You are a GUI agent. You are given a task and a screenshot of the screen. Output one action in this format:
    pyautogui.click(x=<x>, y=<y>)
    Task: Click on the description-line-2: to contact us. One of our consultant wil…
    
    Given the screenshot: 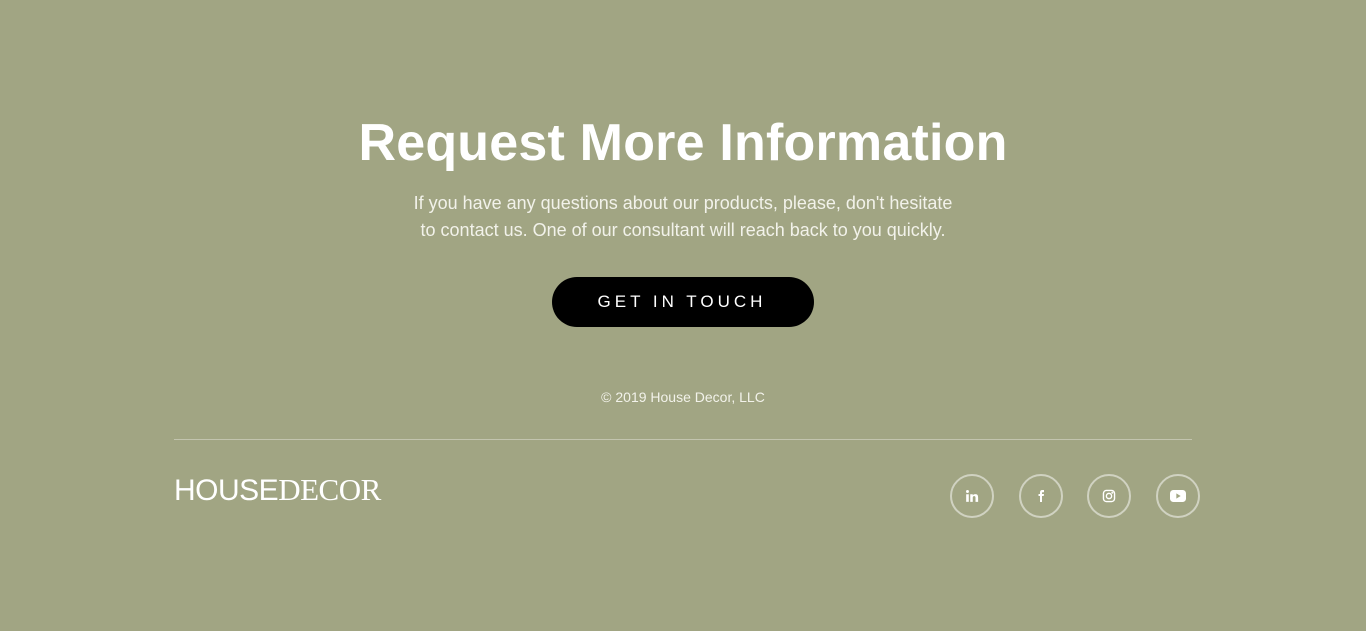 What is the action you would take?
    pyautogui.click(x=683, y=230)
    